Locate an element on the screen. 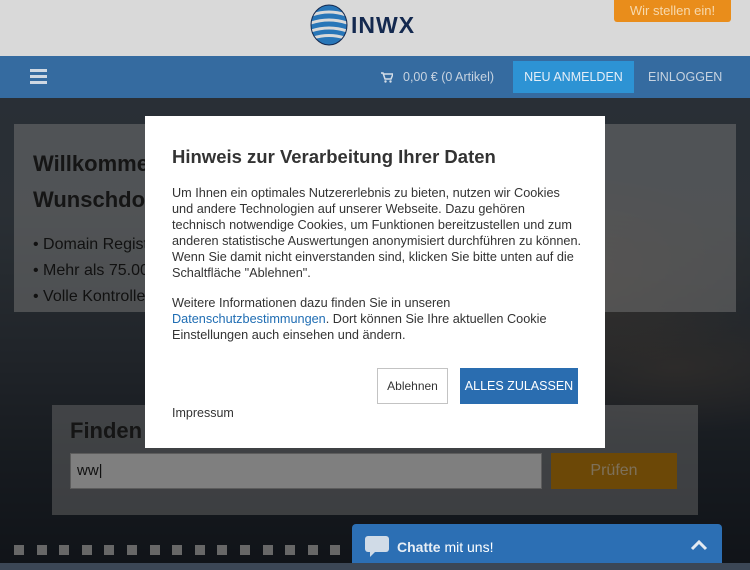 The width and height of the screenshot is (750, 570). chat-widget: Chatte mit uns! is located at coordinates (537, 543).